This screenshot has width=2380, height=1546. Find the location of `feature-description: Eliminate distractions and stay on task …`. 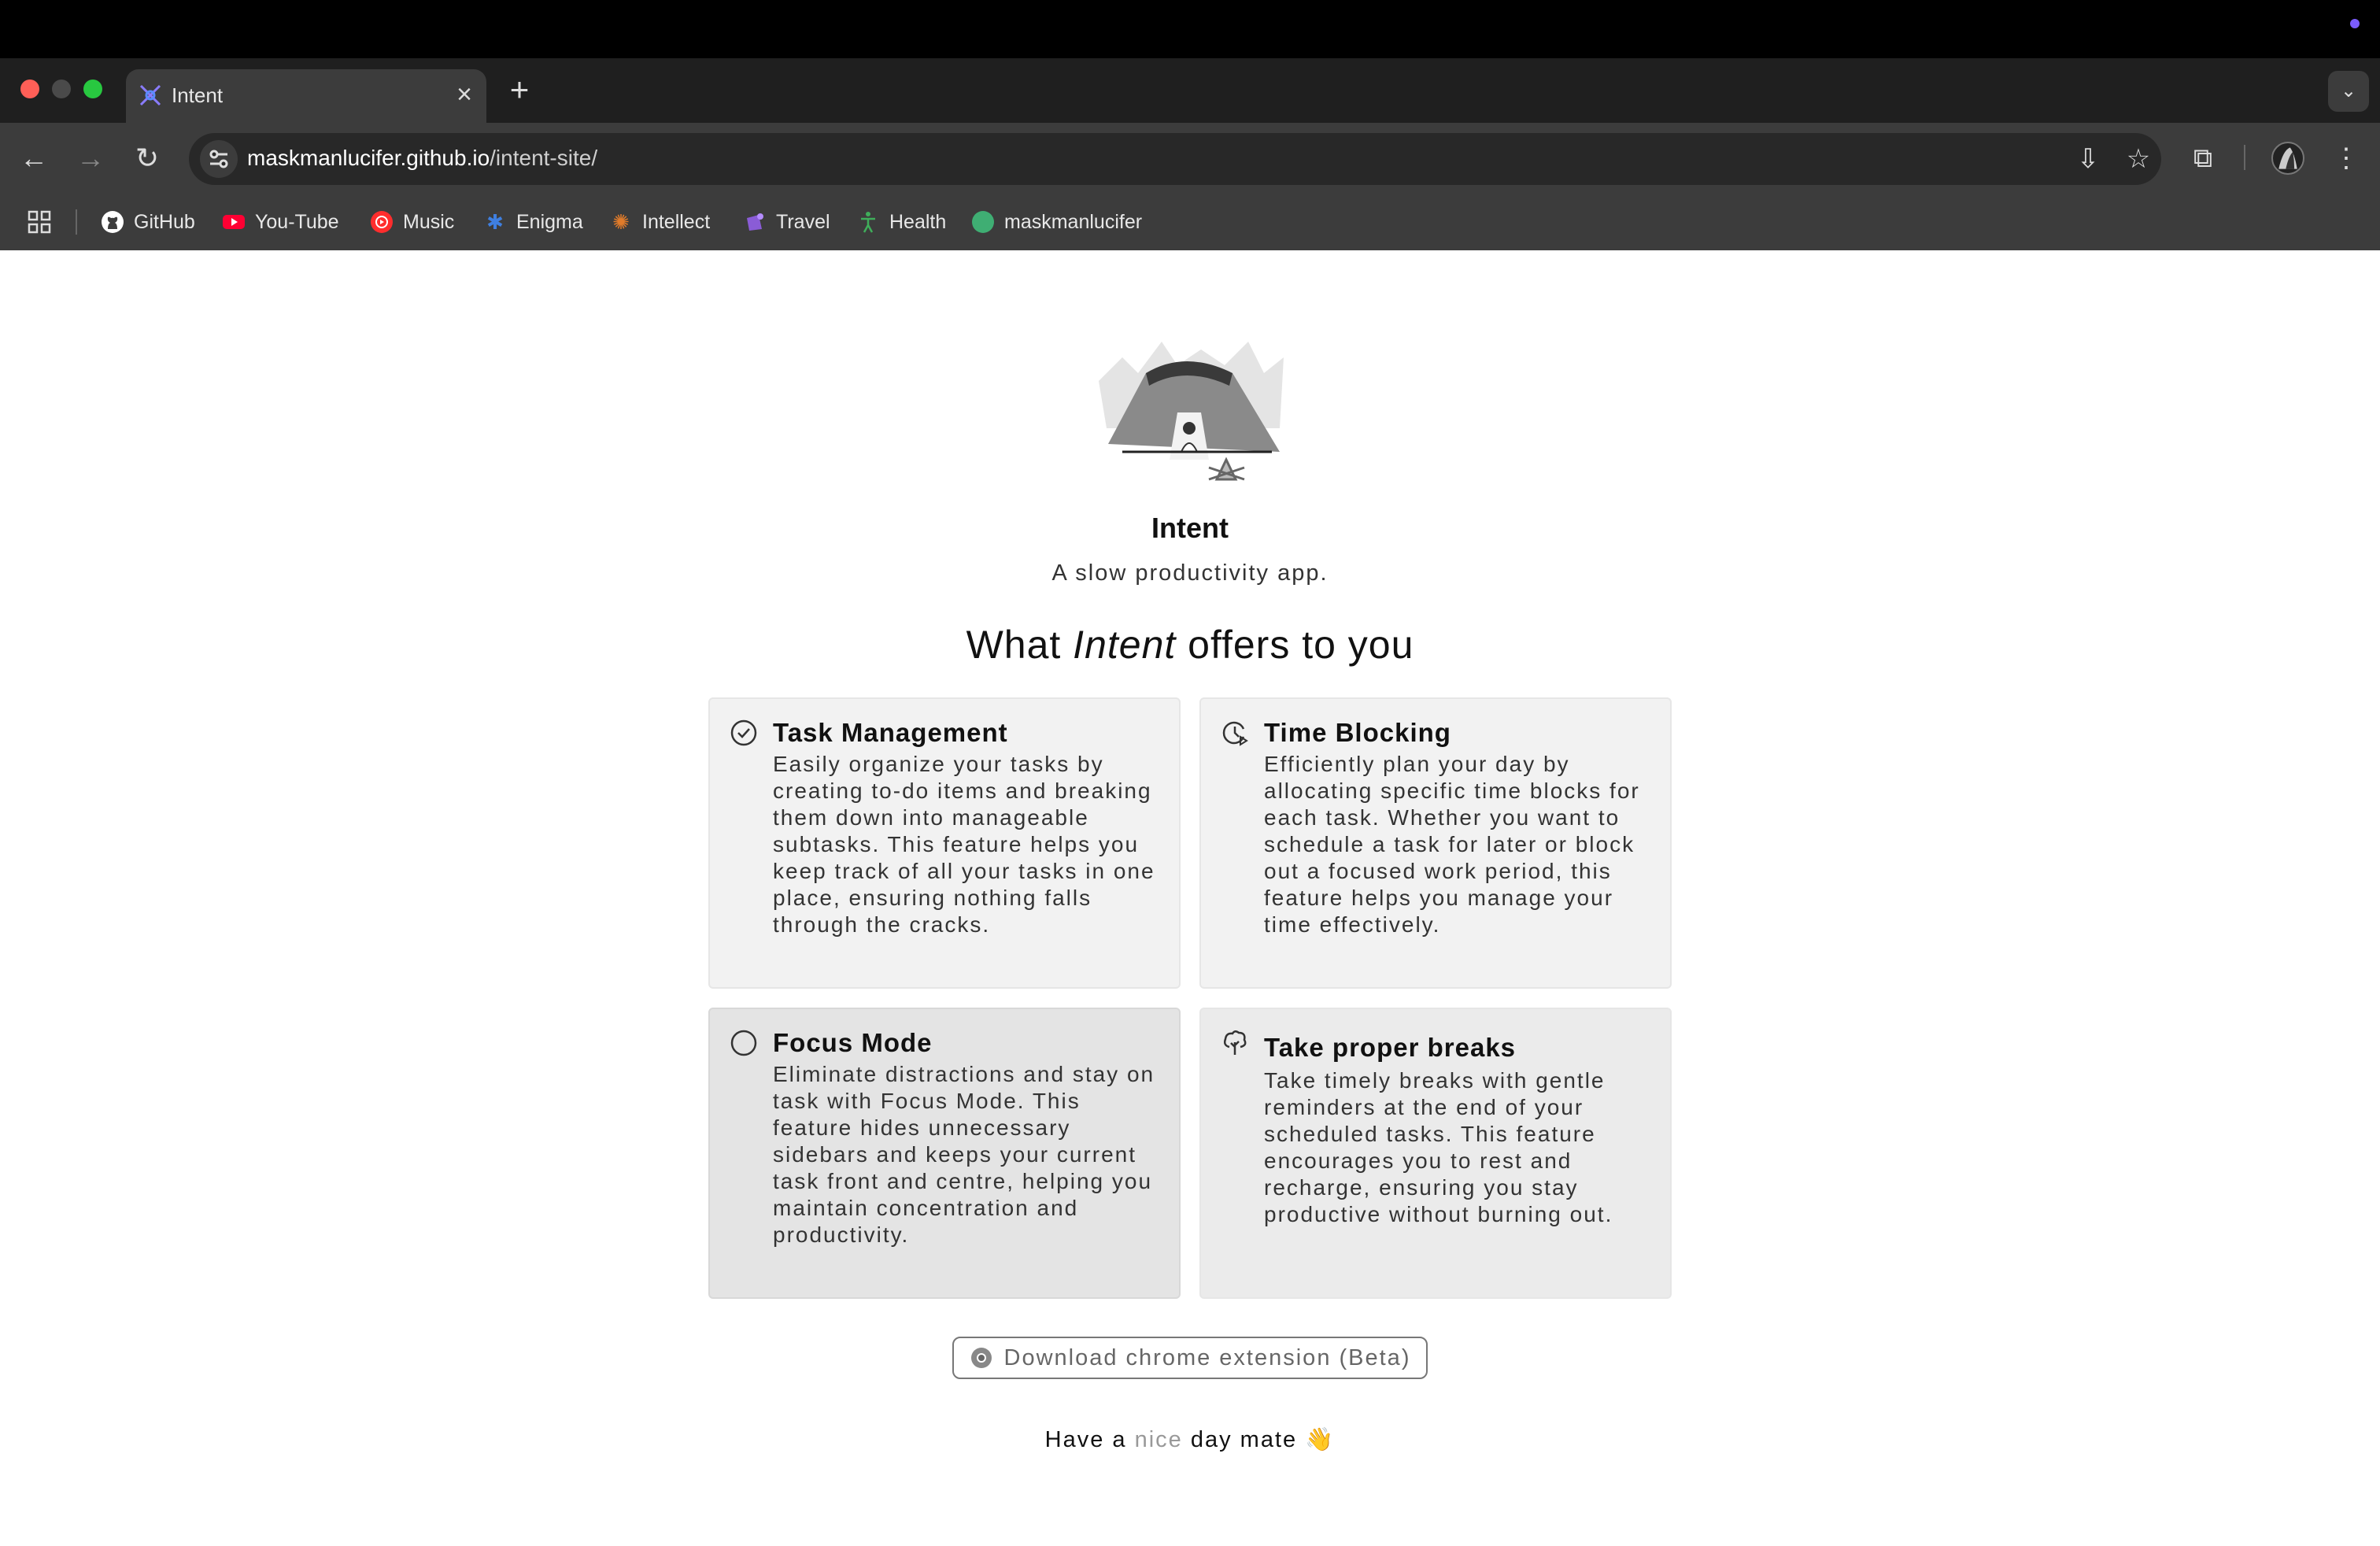

feature-description: Eliminate distractions and stay on task … is located at coordinates (964, 1154).